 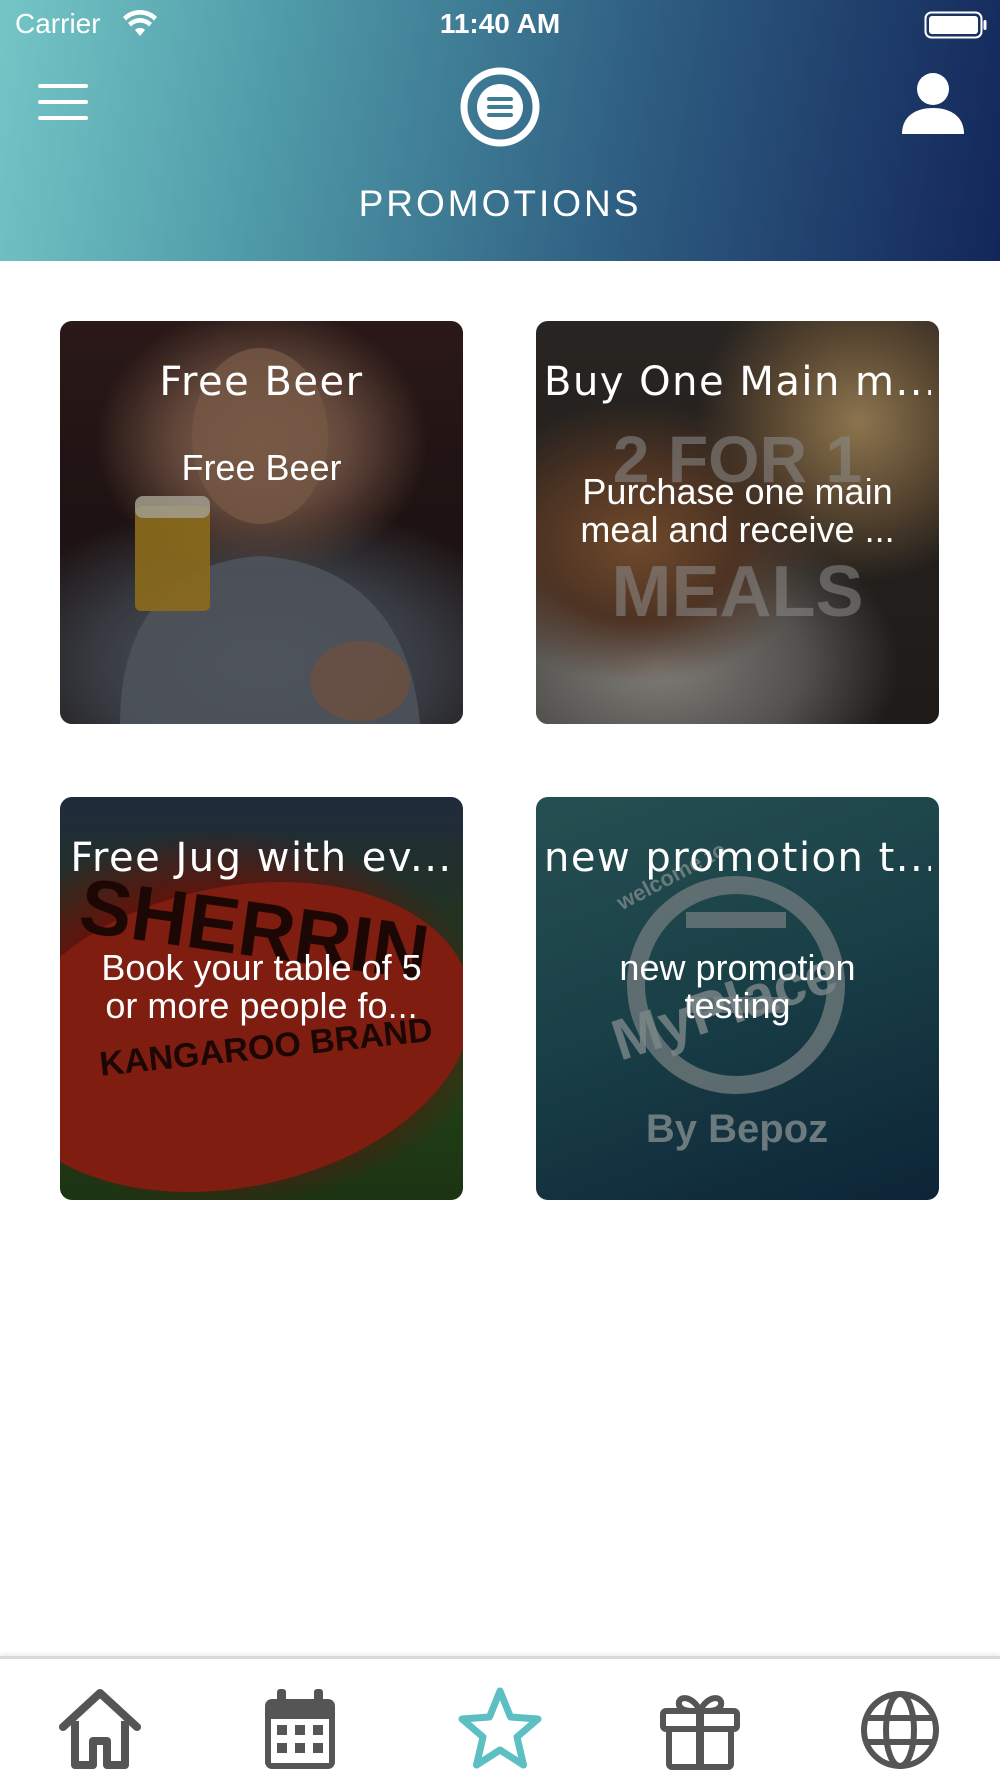 What do you see at coordinates (737, 1005) in the screenshot?
I see `promotion-description-line: testing` at bounding box center [737, 1005].